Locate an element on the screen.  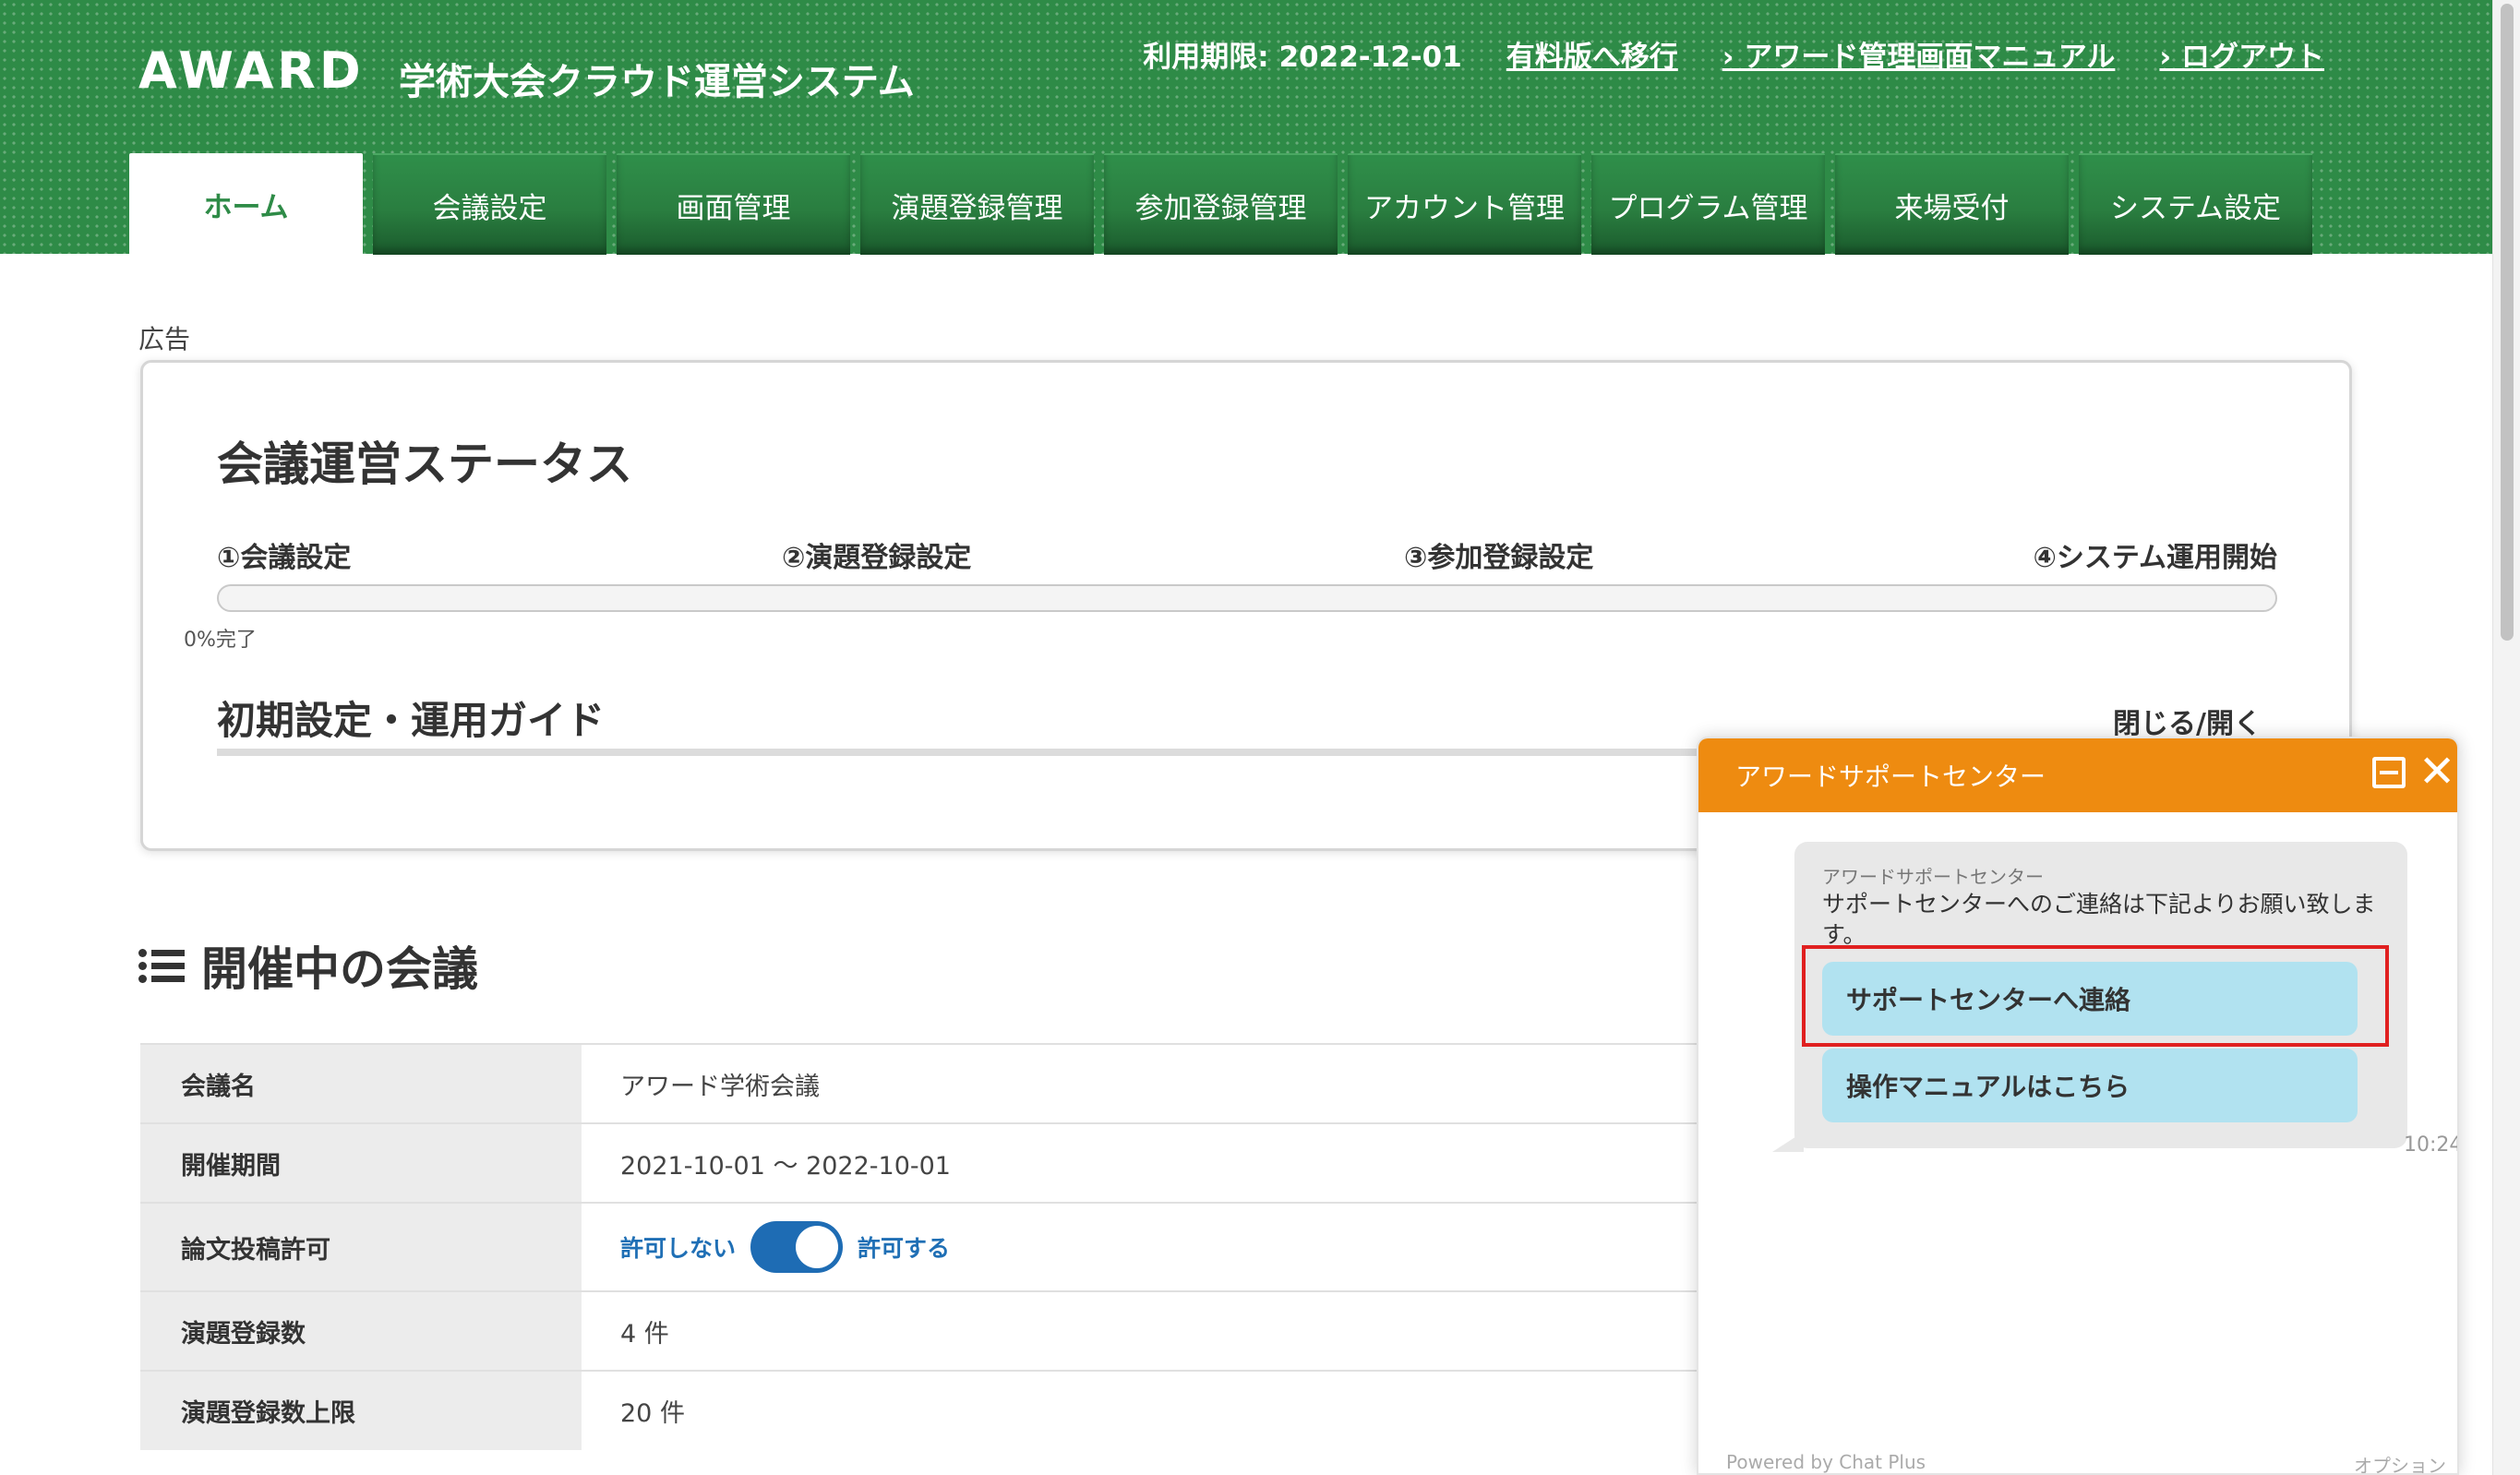
upgrade-link: 有料版へ移行 is located at coordinates (1592, 54).